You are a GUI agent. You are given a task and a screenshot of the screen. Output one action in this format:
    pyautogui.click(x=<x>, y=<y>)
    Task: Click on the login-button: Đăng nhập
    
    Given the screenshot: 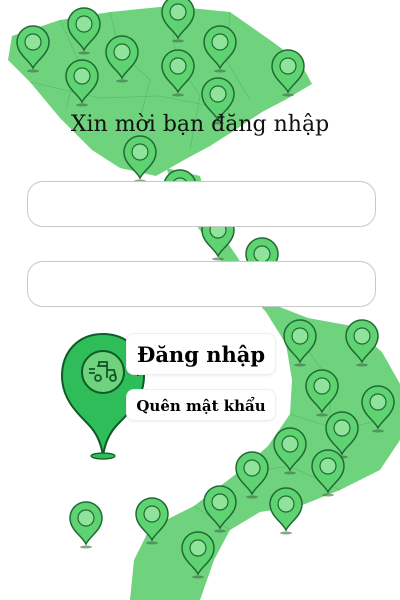 What is the action you would take?
    pyautogui.click(x=201, y=354)
    